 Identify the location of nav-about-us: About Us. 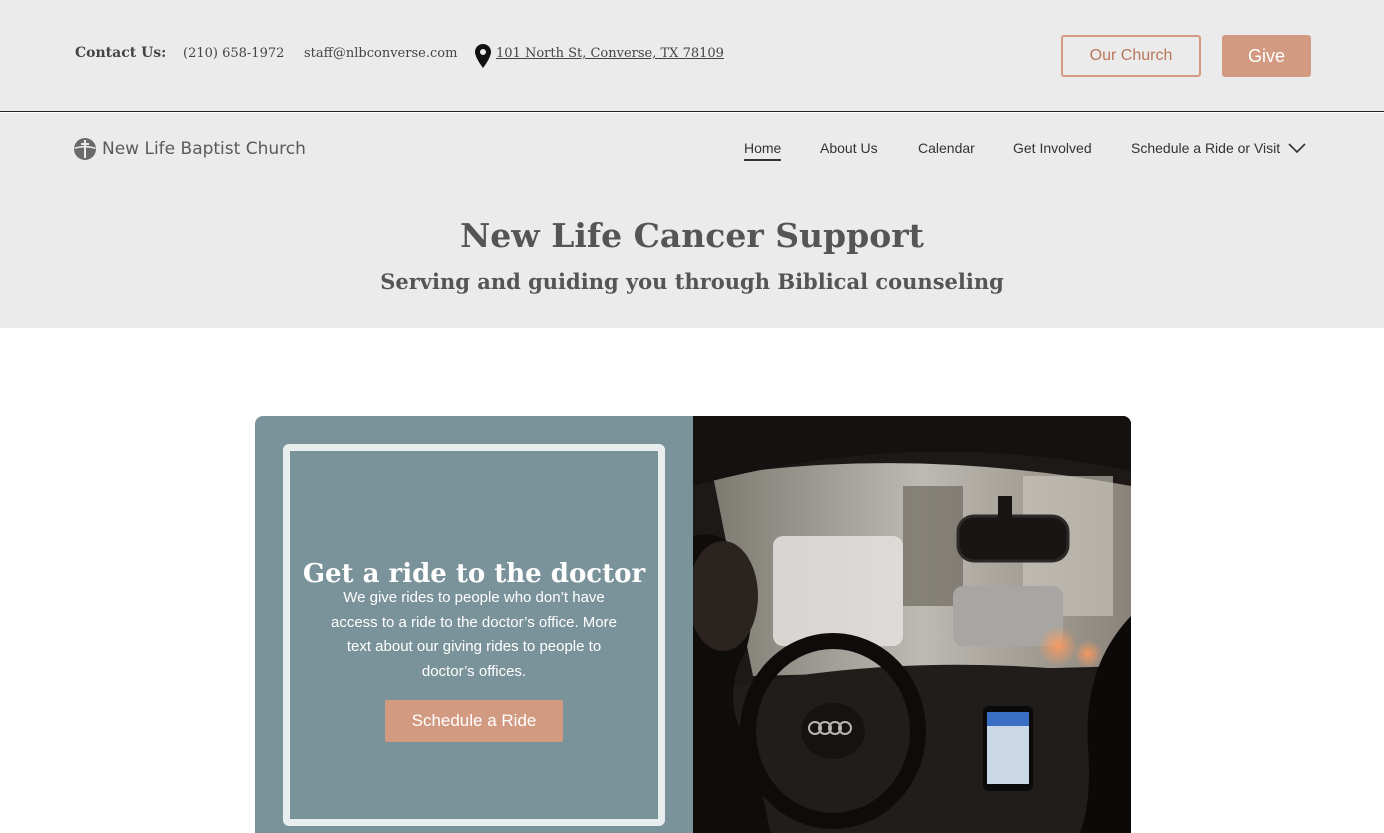
(849, 148).